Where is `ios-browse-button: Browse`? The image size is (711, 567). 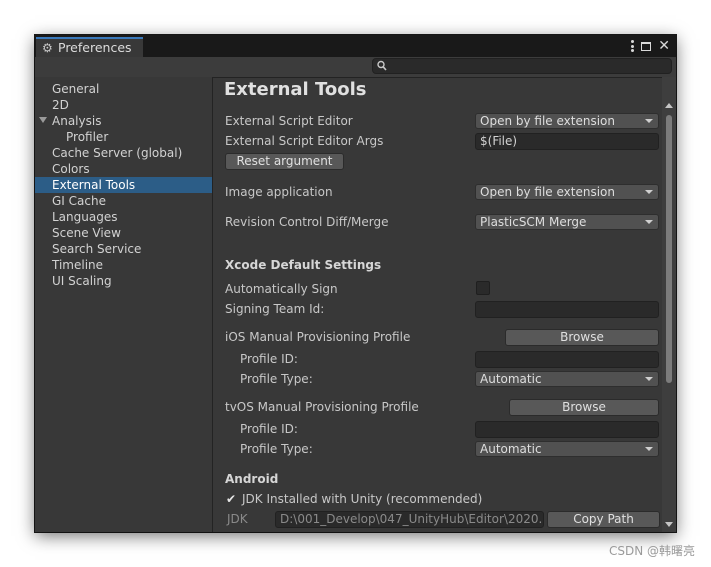 ios-browse-button: Browse is located at coordinates (582, 337).